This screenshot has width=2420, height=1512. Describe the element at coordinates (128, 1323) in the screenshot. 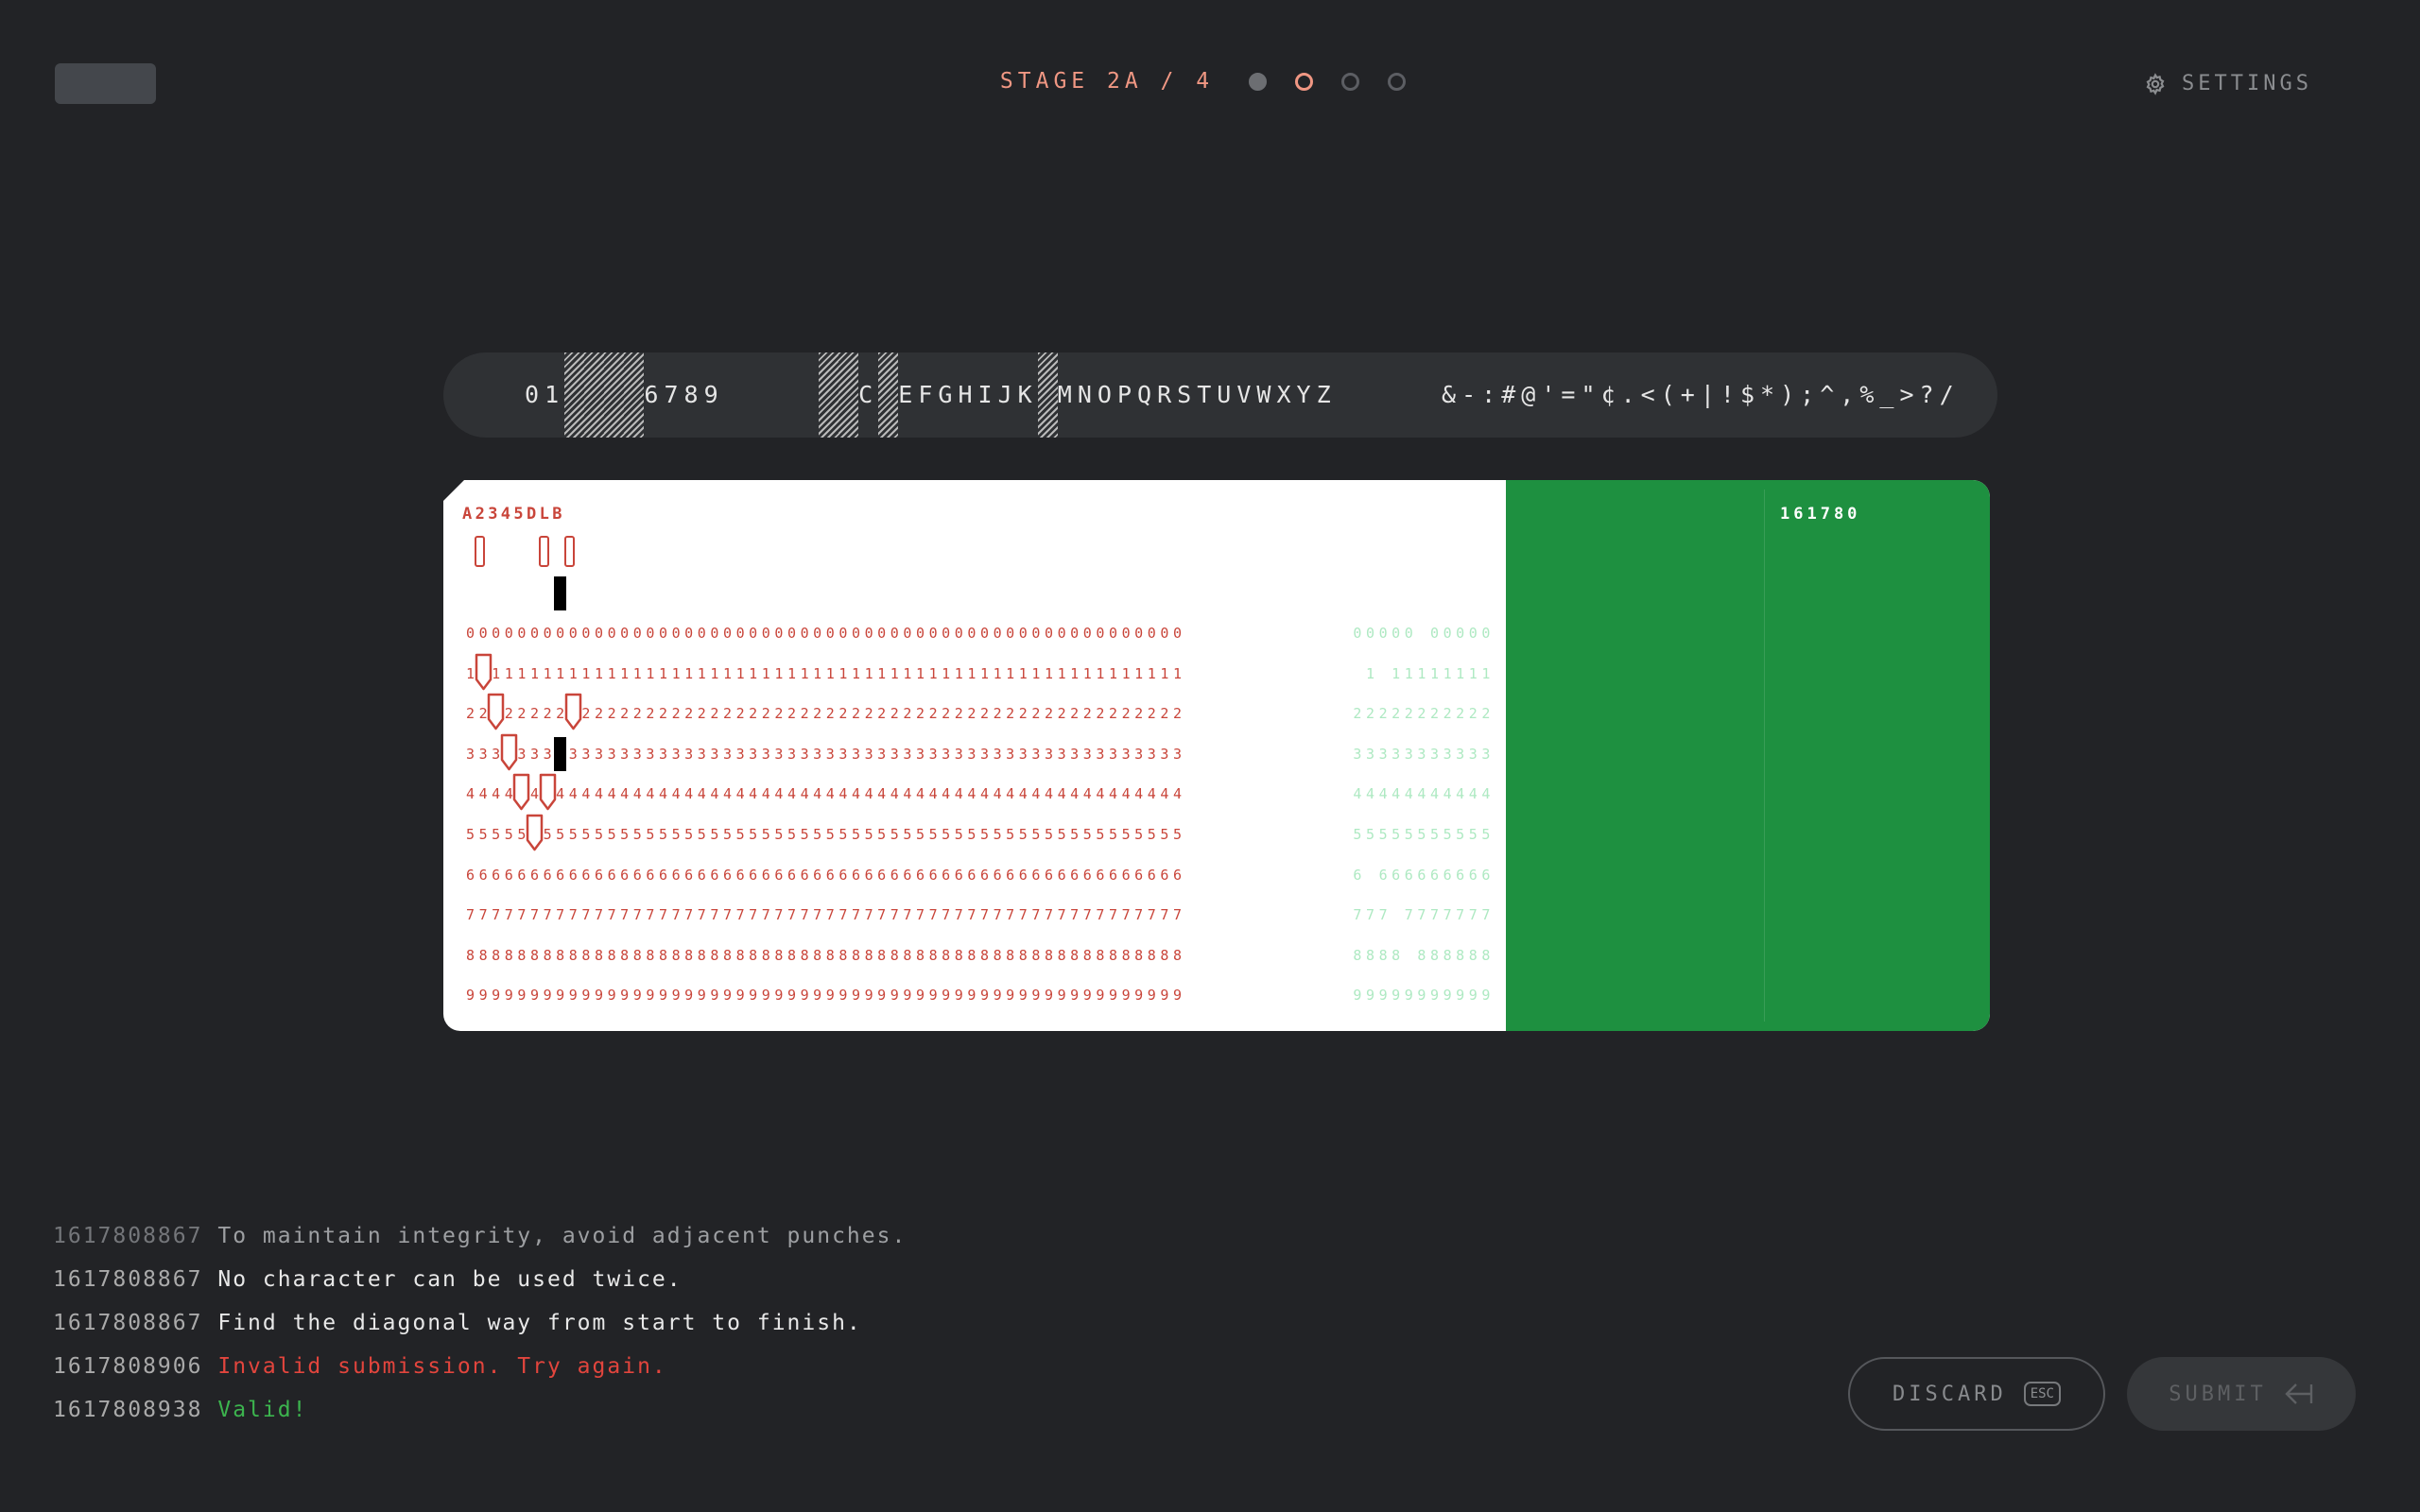

I see `log-timestamp: 1617808867` at that location.